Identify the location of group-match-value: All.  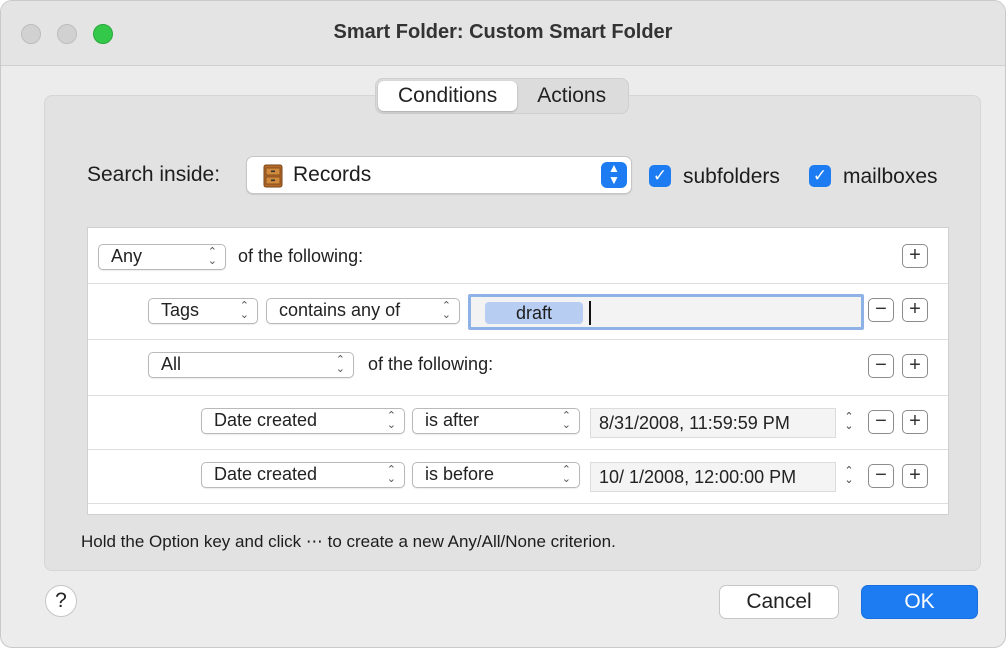
(171, 364).